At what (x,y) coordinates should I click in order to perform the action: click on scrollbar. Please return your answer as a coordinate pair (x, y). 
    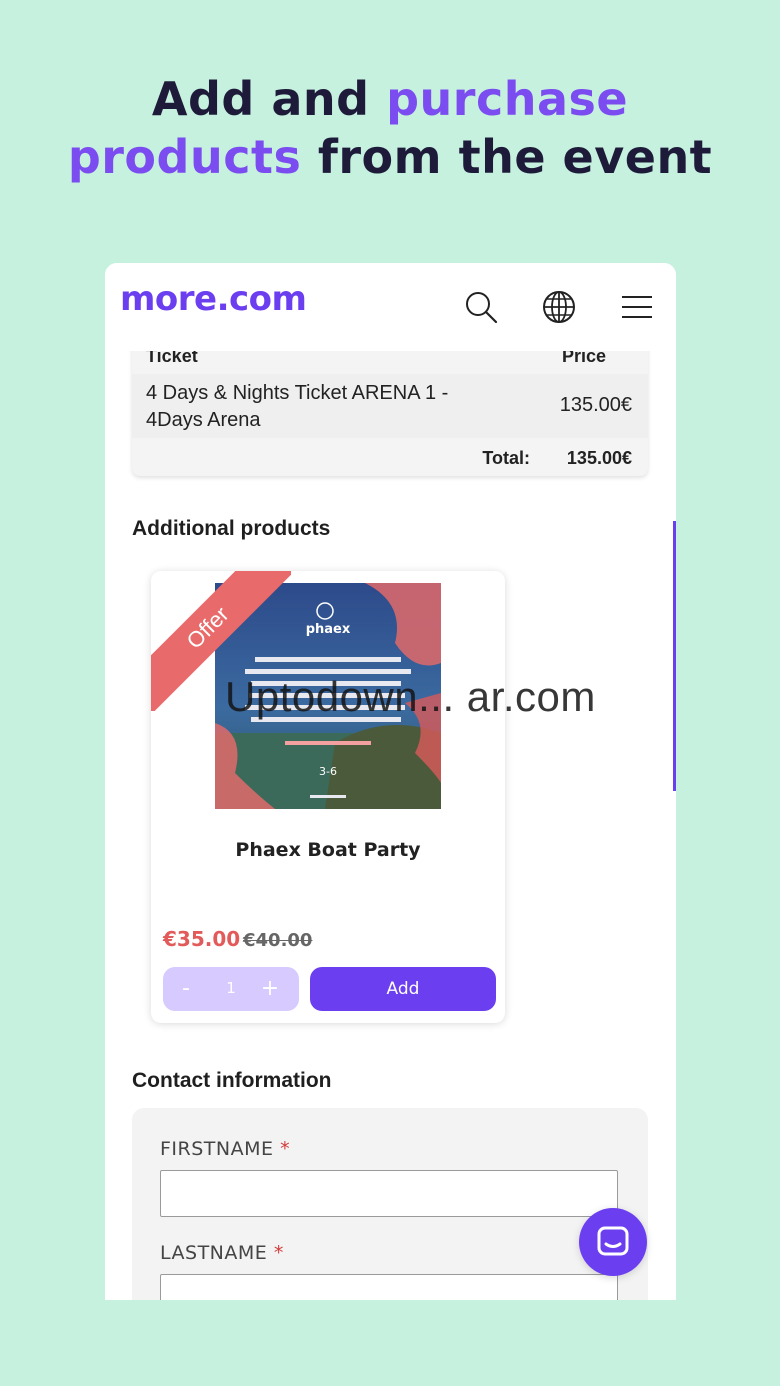
    Looking at the image, I should click on (674, 656).